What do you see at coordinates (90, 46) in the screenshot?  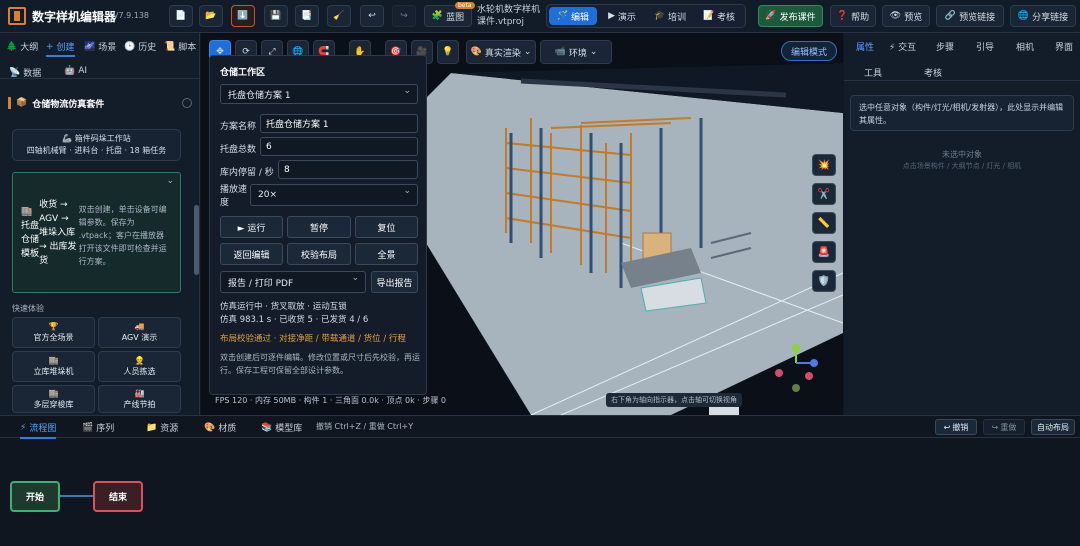 I see `galaxy-icon: 🌌` at bounding box center [90, 46].